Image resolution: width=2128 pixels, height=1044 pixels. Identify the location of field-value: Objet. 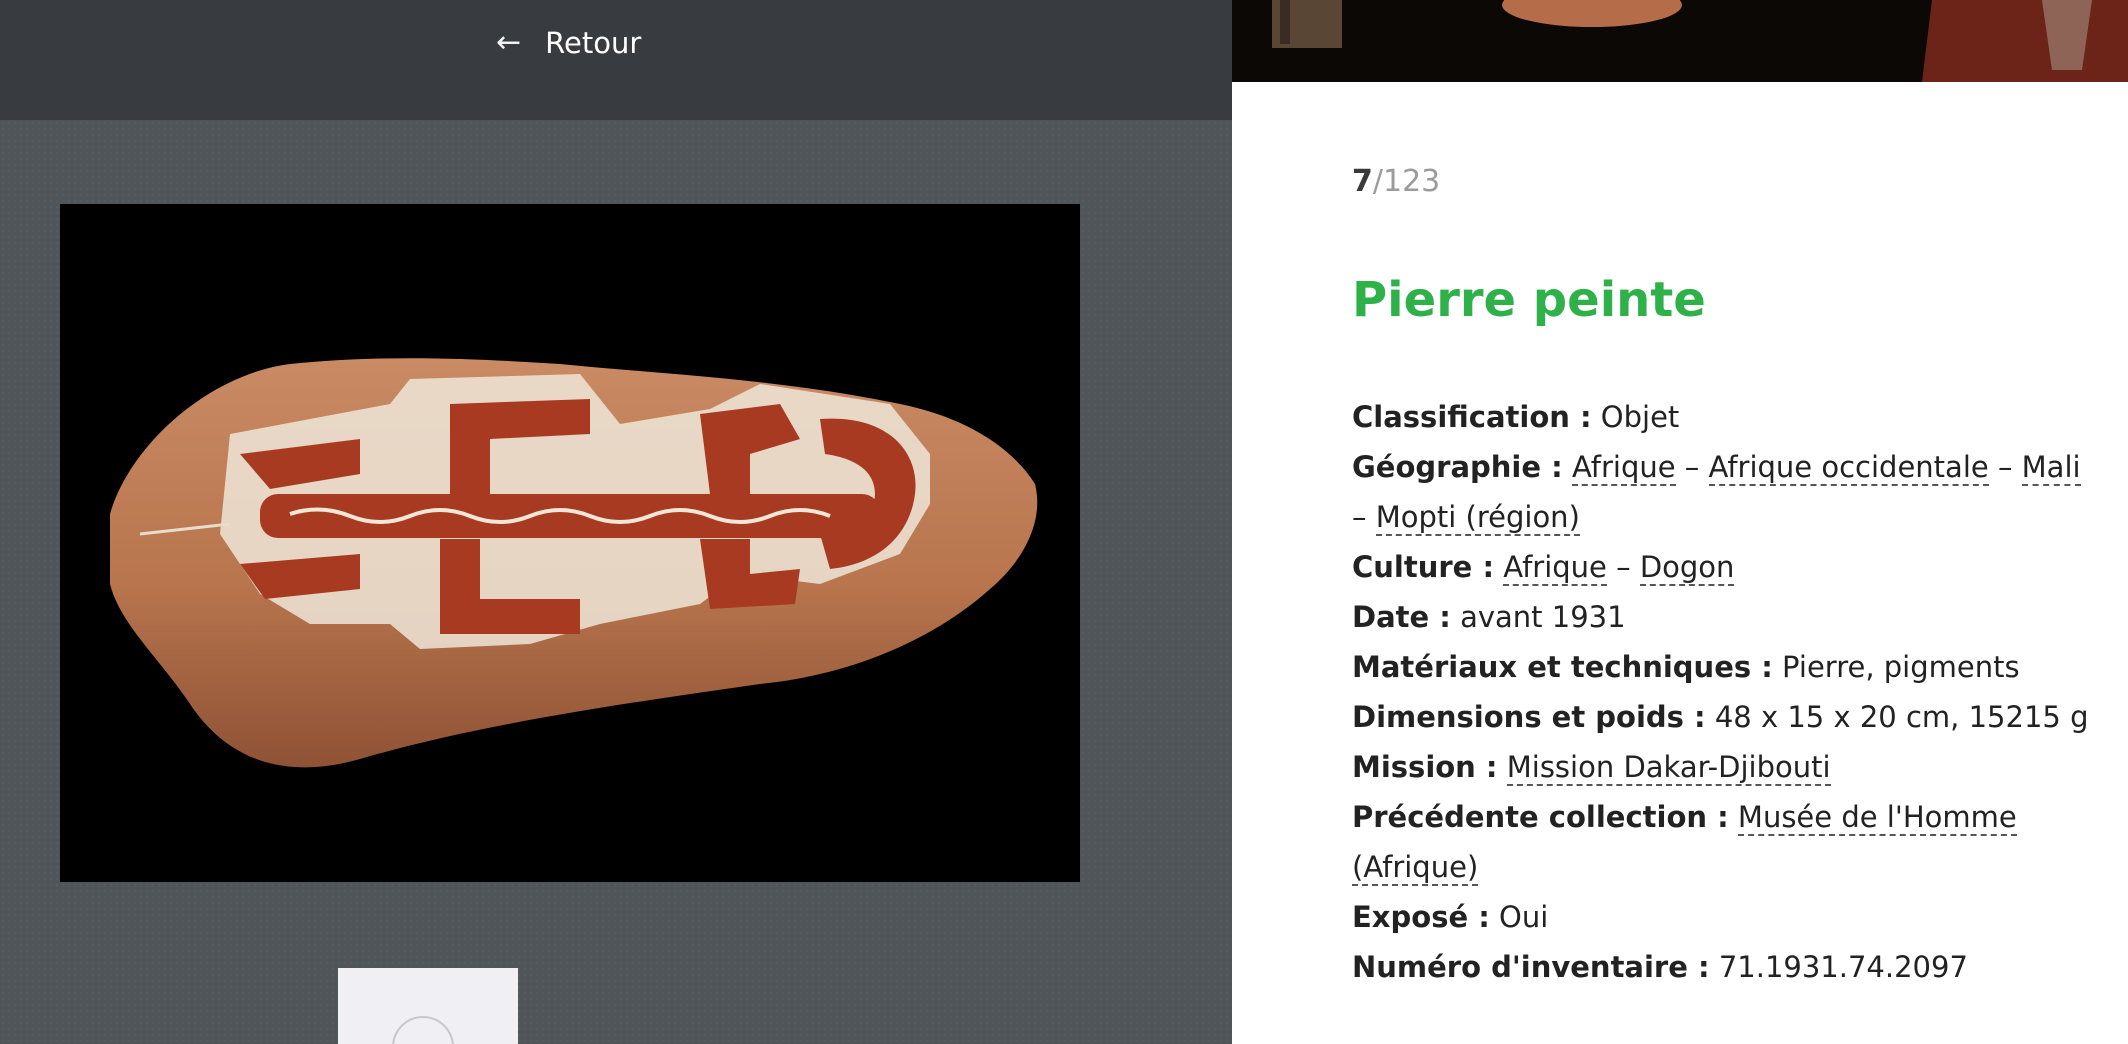
(1640, 417).